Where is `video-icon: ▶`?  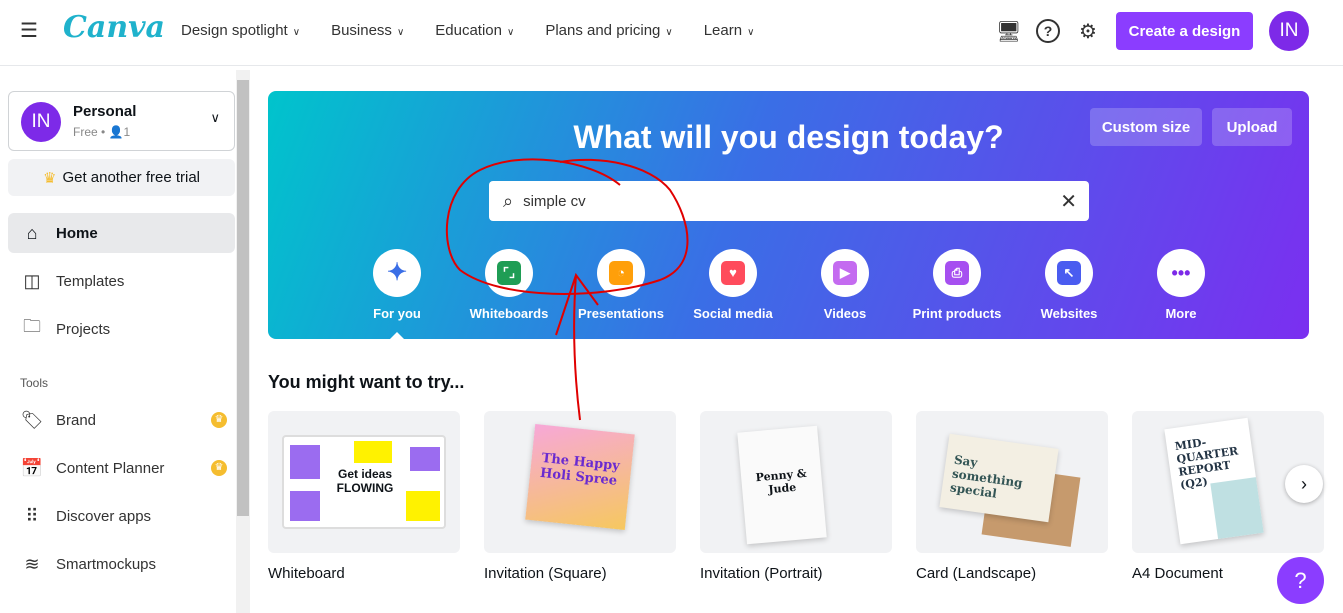 video-icon: ▶ is located at coordinates (845, 273).